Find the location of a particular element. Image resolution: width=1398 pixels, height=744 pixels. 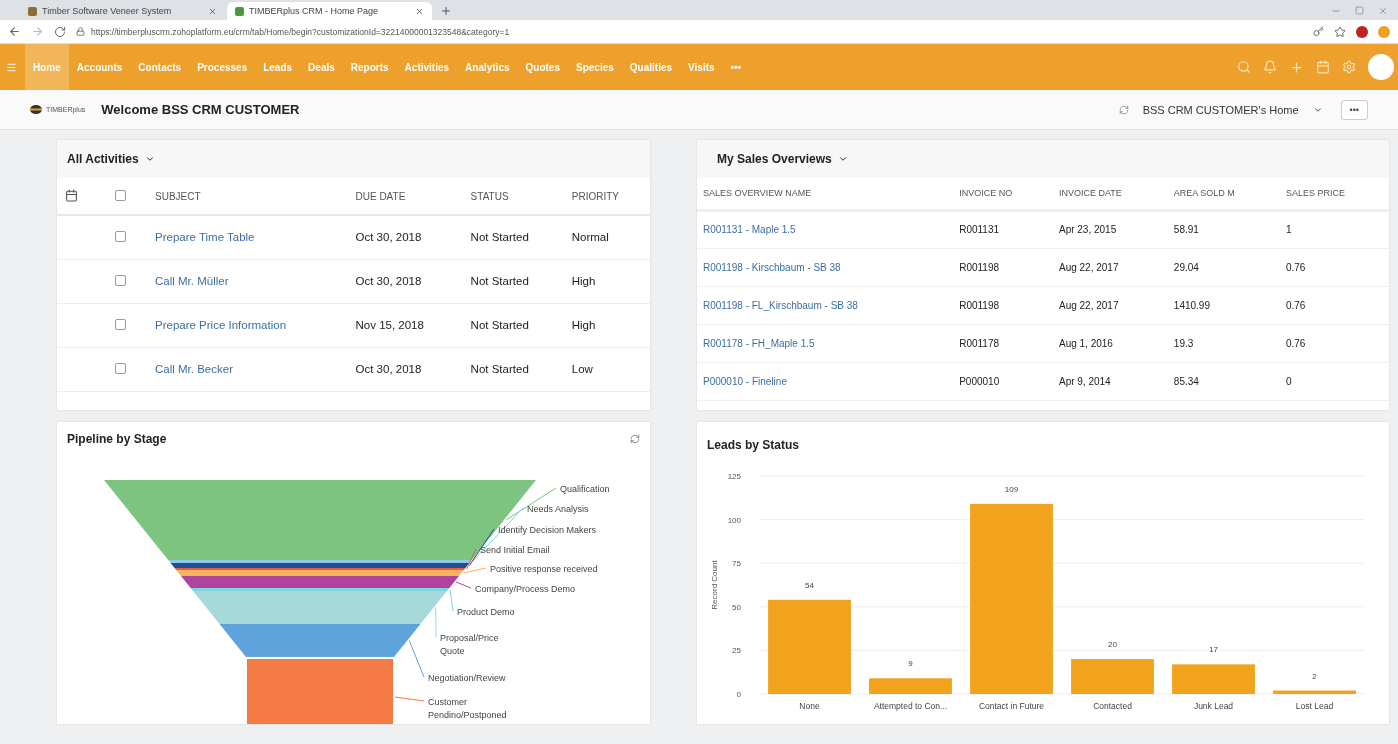

x-tick-label: Lost Lead is located at coordinates (1314, 706).